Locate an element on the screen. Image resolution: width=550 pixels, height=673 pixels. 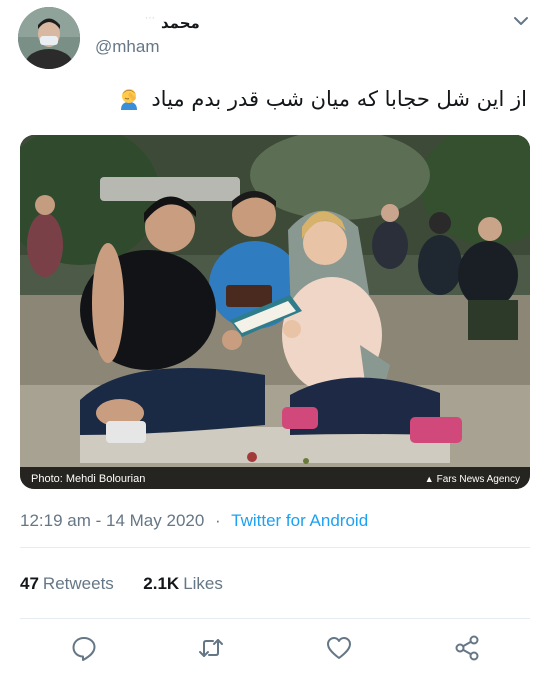
avatar is located at coordinates (49, 38).